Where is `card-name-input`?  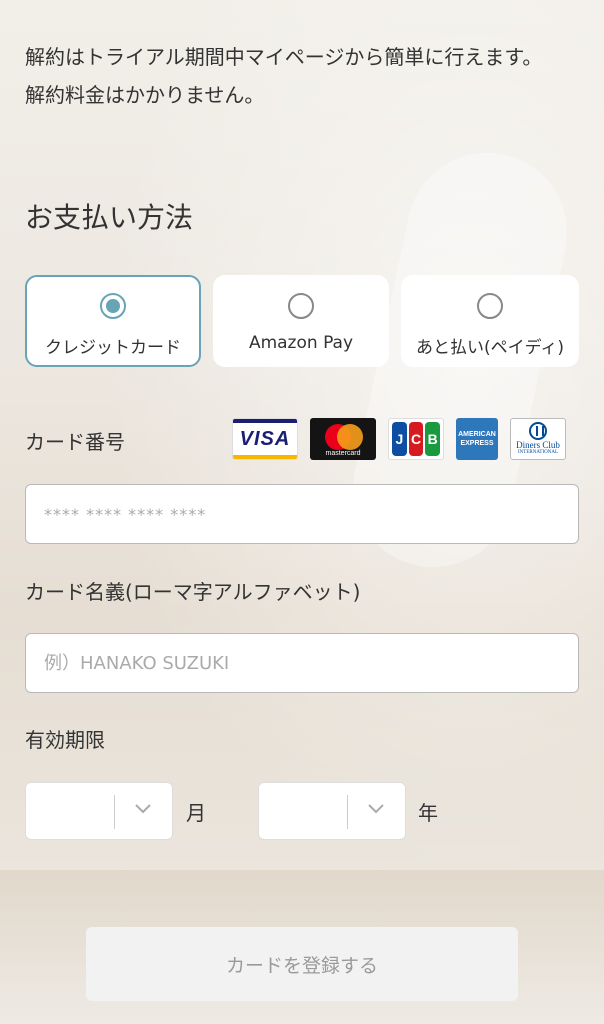
card-name-input is located at coordinates (302, 663).